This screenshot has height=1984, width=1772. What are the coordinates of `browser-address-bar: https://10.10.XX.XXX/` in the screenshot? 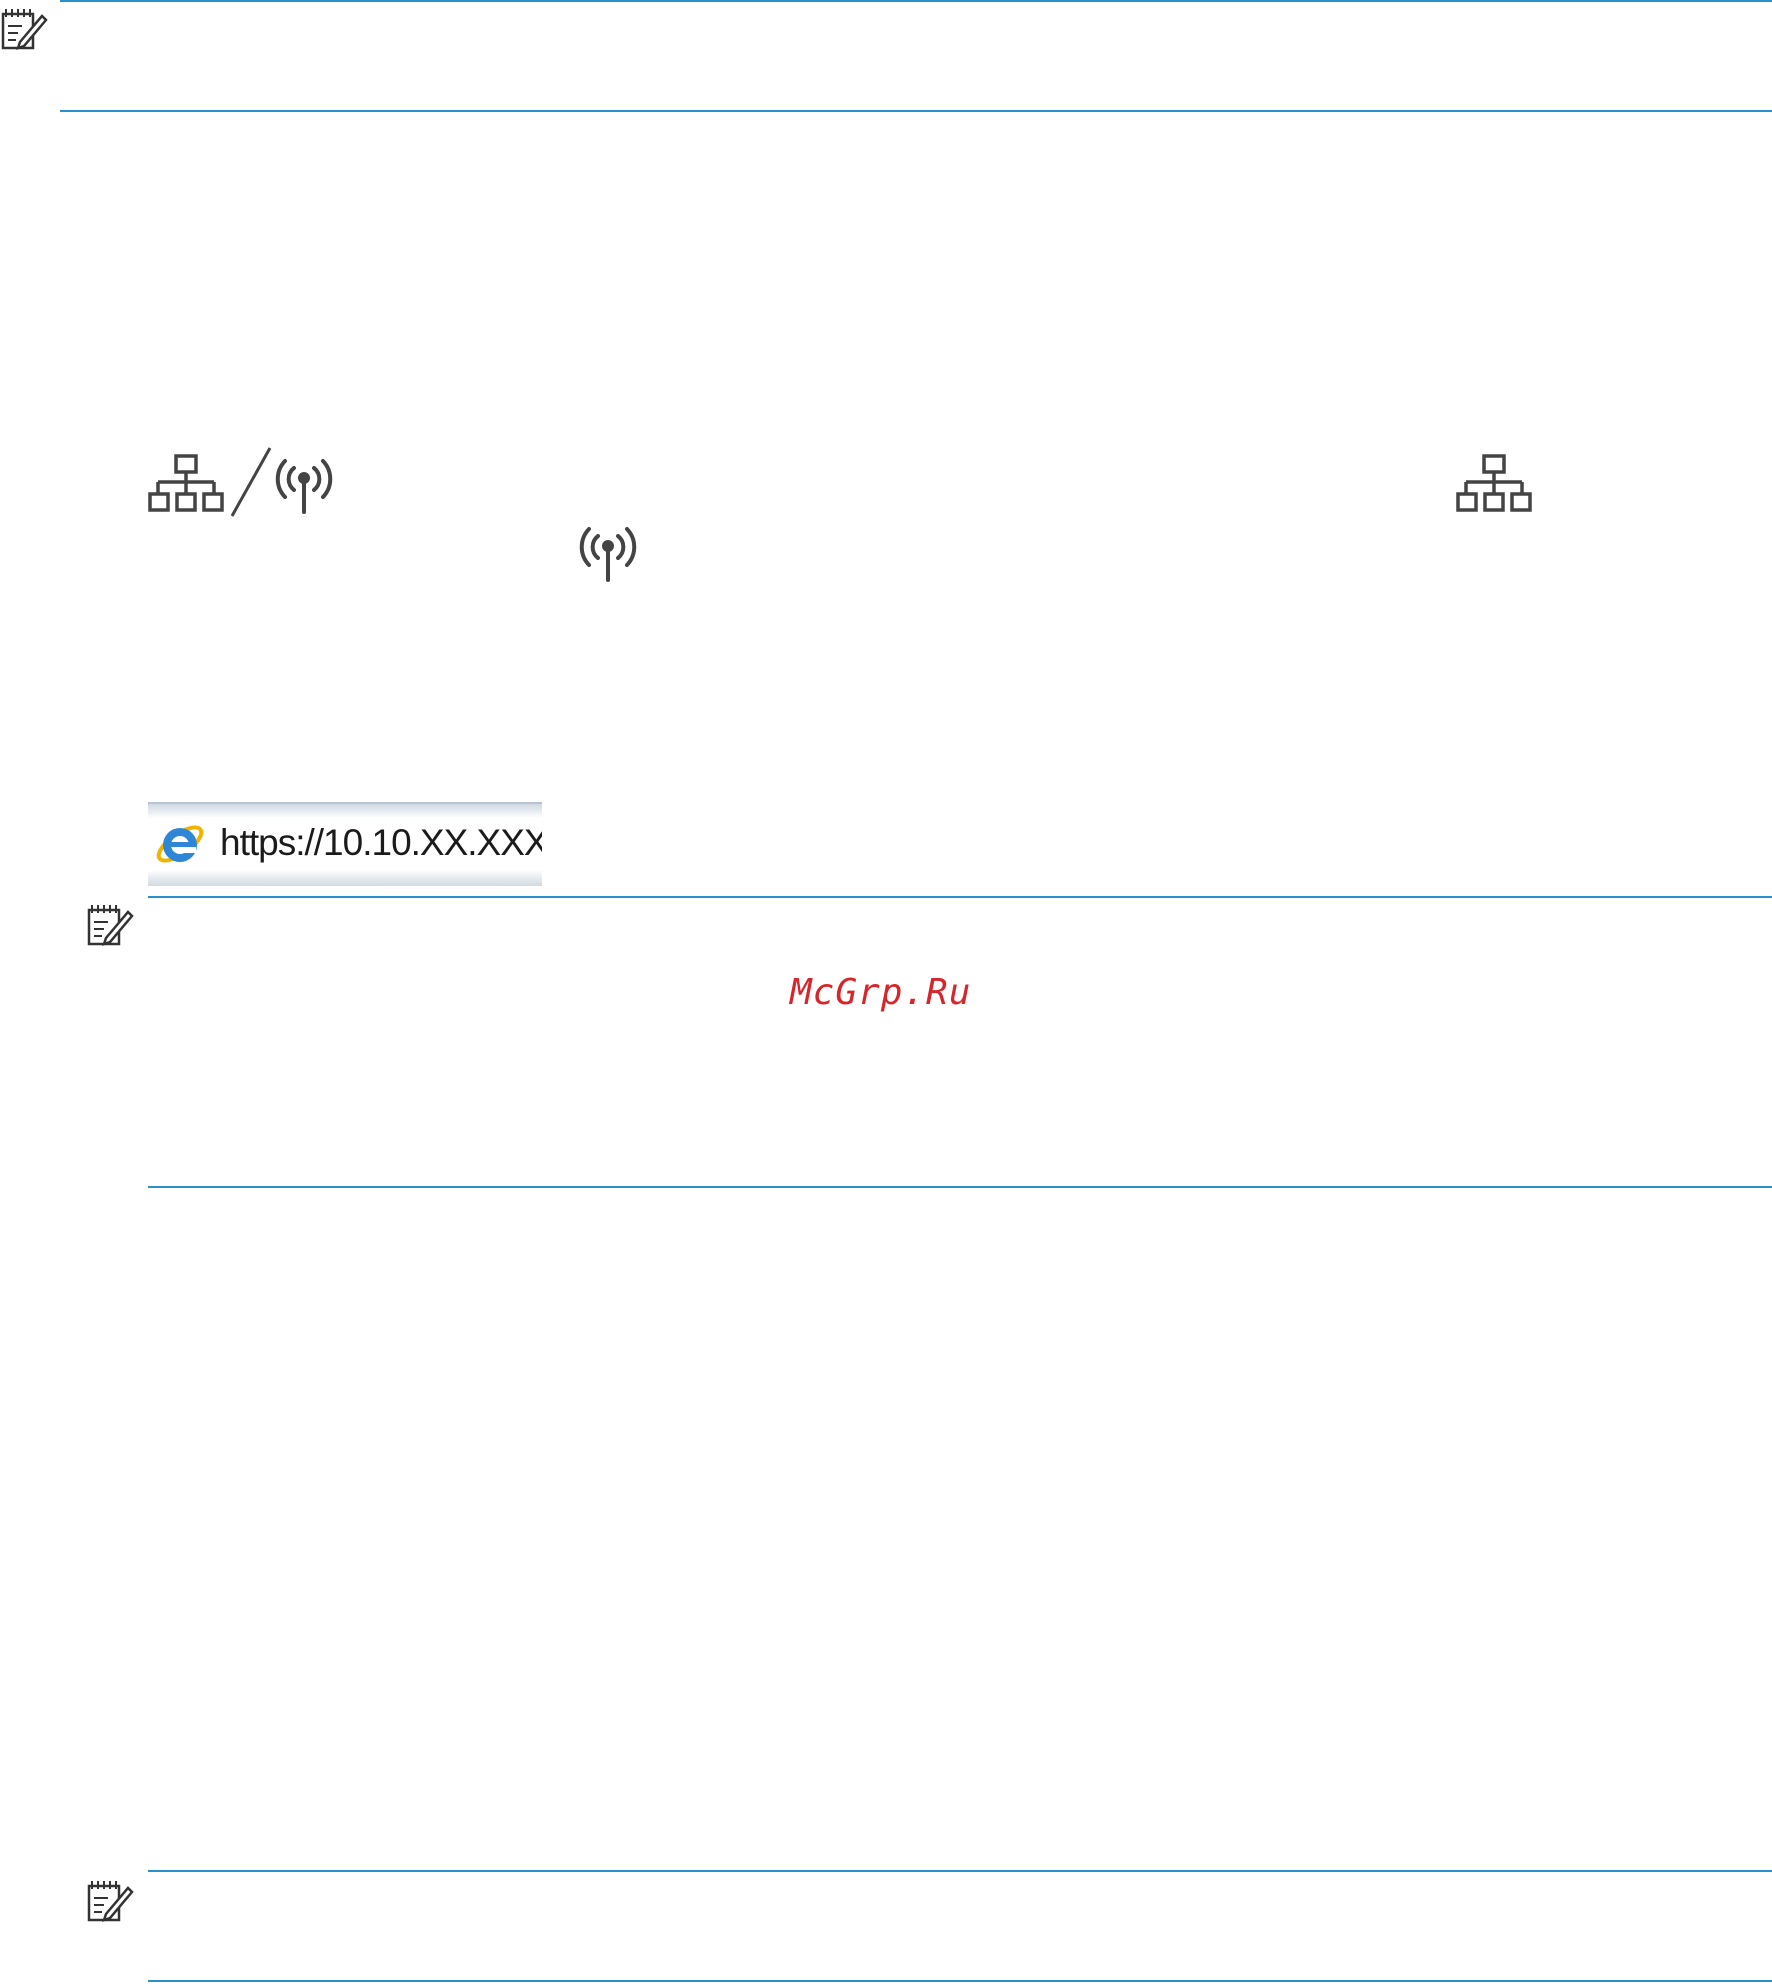 It's located at (345, 844).